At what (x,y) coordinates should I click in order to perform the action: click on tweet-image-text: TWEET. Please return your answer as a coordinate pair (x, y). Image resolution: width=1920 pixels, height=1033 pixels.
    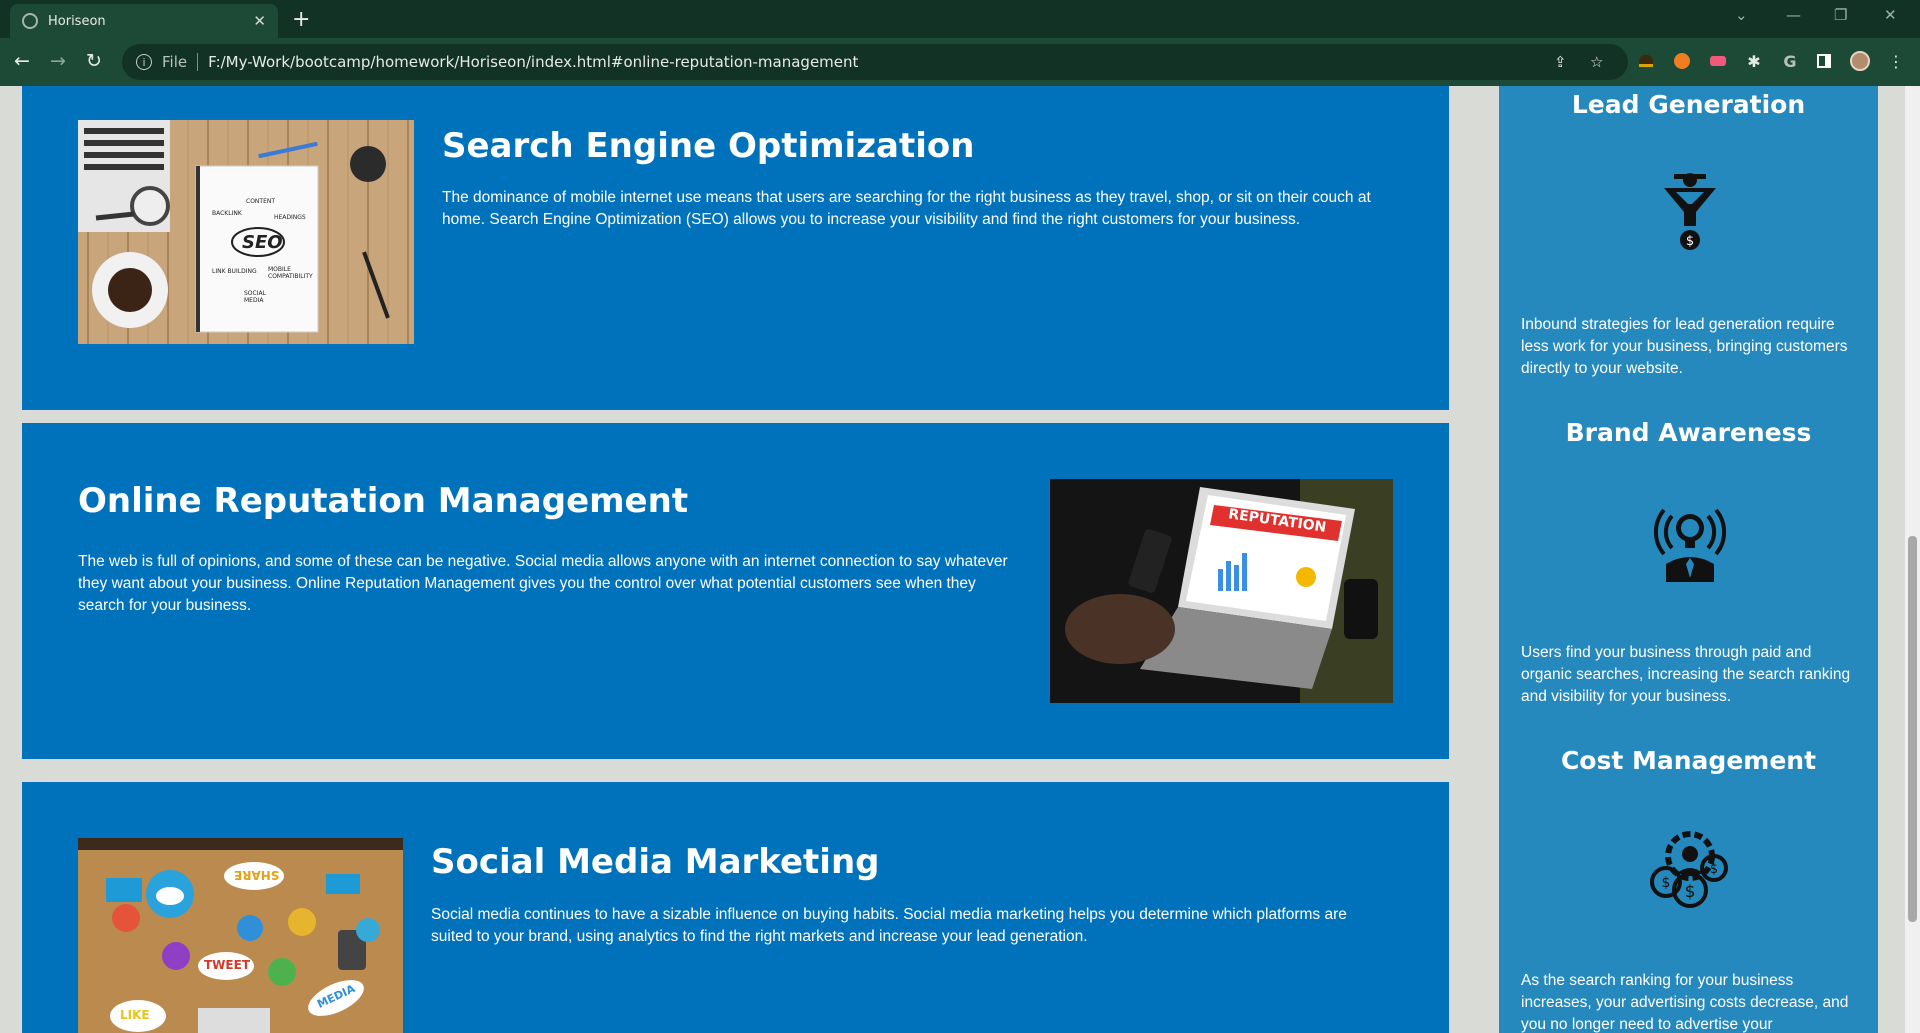
    Looking at the image, I should click on (227, 965).